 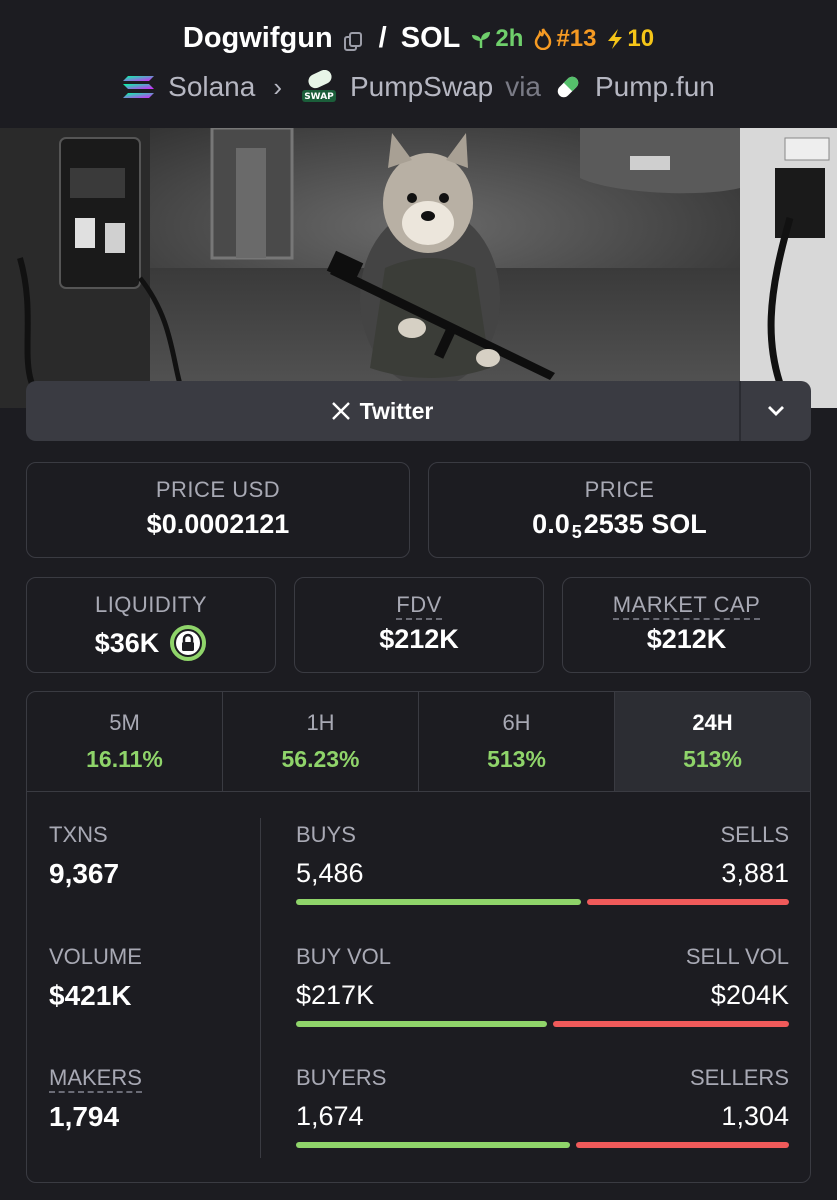 I want to click on volume-split-bar, so click(x=542, y=1024).